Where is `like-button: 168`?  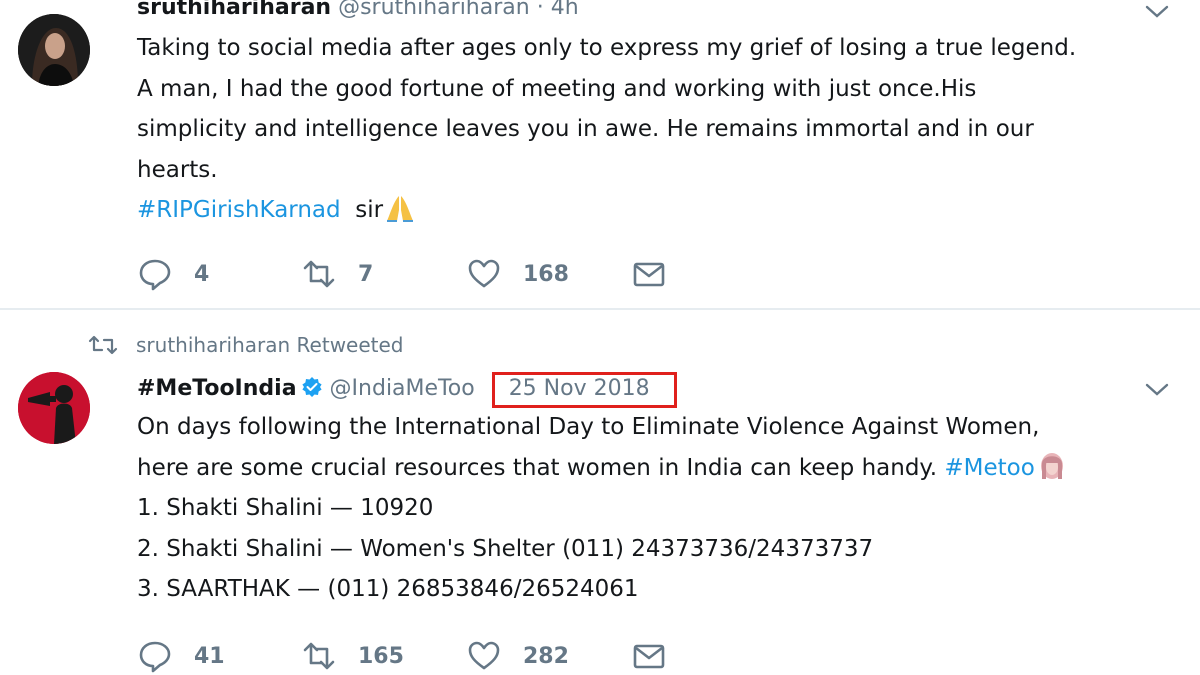 like-button: 168 is located at coordinates (518, 274).